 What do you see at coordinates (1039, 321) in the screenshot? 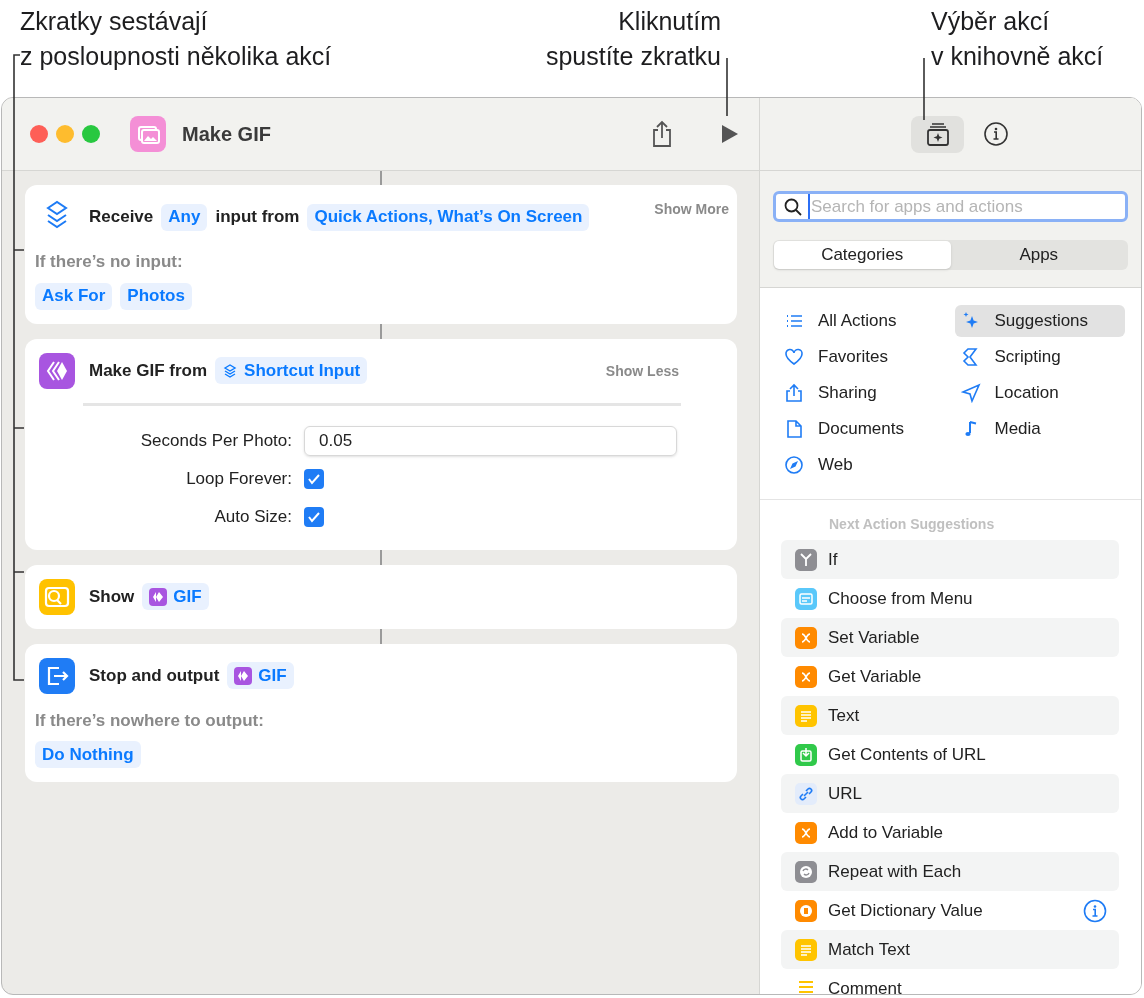
I see `category-item: Suggestions` at bounding box center [1039, 321].